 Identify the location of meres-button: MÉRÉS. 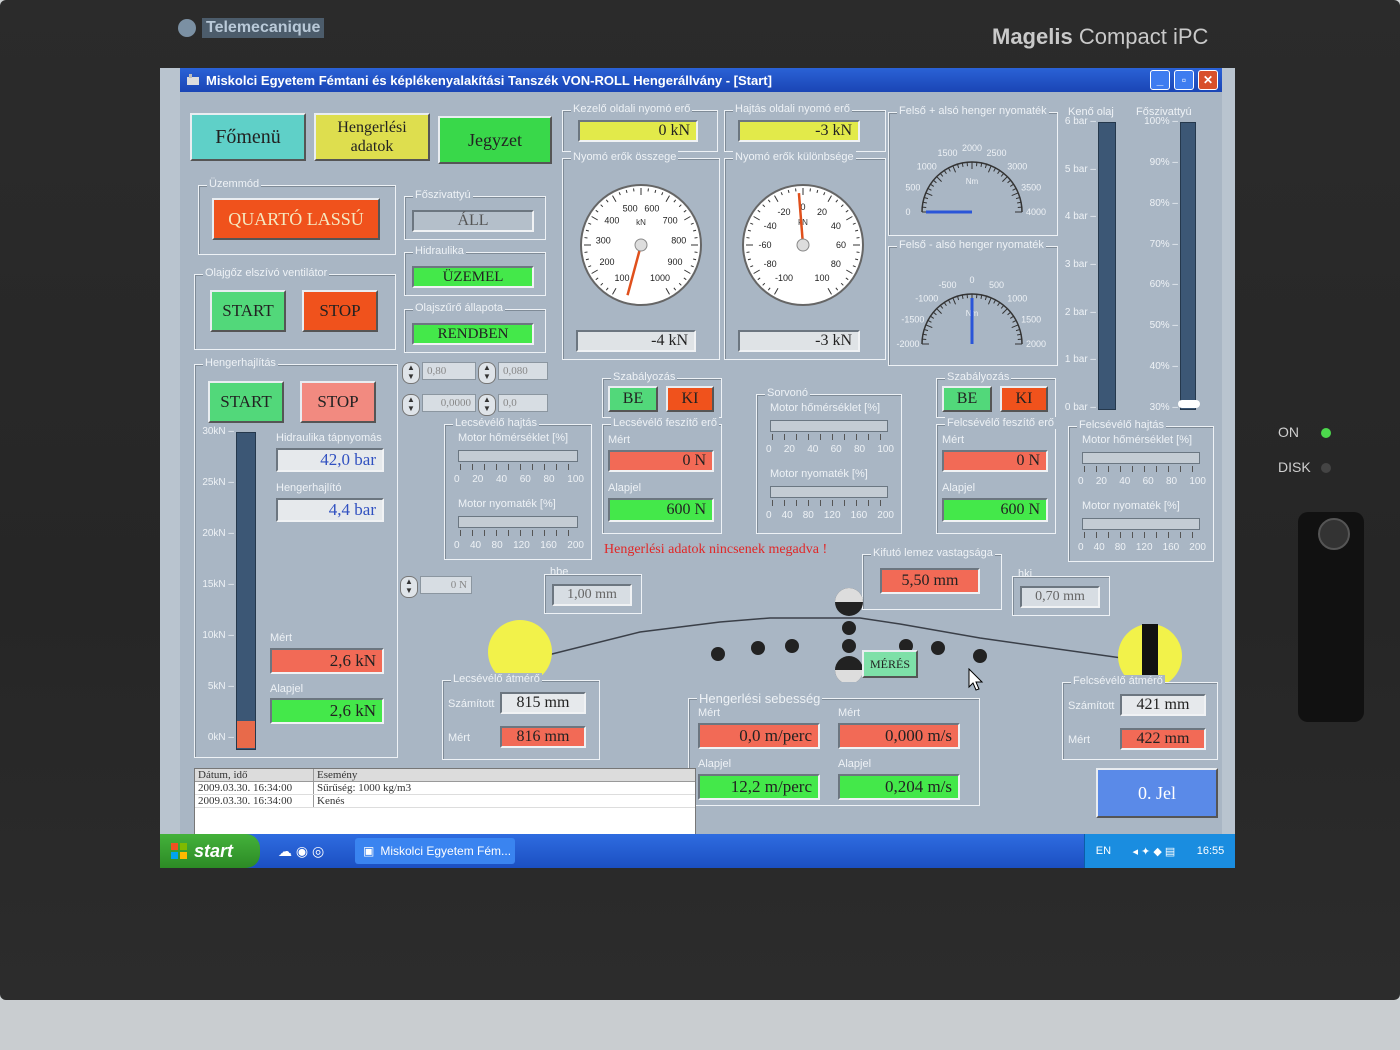
(890, 664).